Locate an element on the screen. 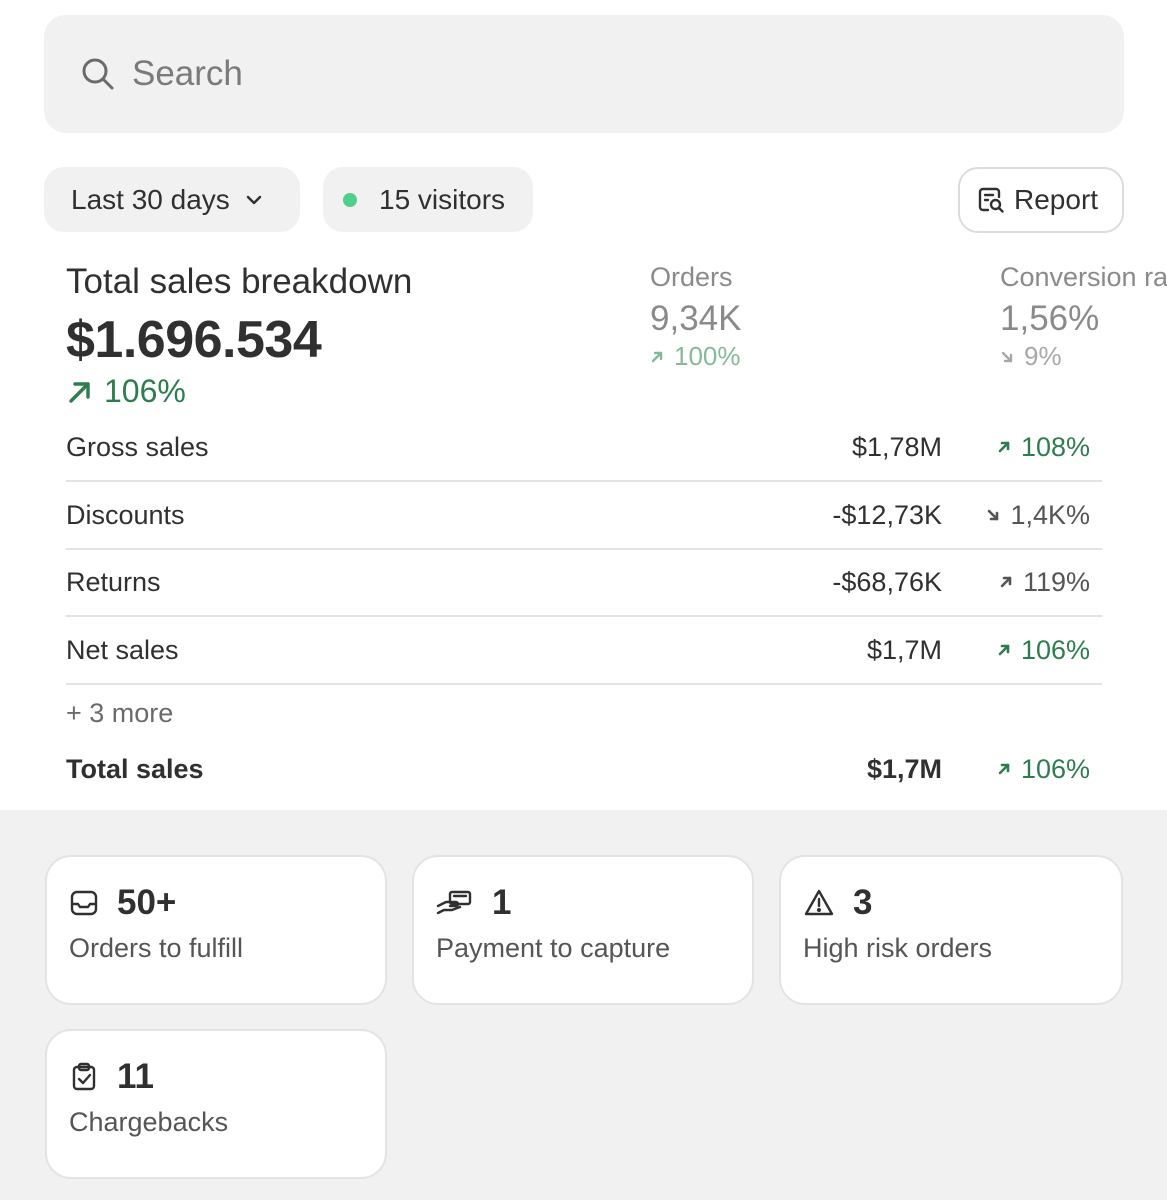 The width and height of the screenshot is (1167, 1200). date-range-label: Last 30 days is located at coordinates (150, 199).